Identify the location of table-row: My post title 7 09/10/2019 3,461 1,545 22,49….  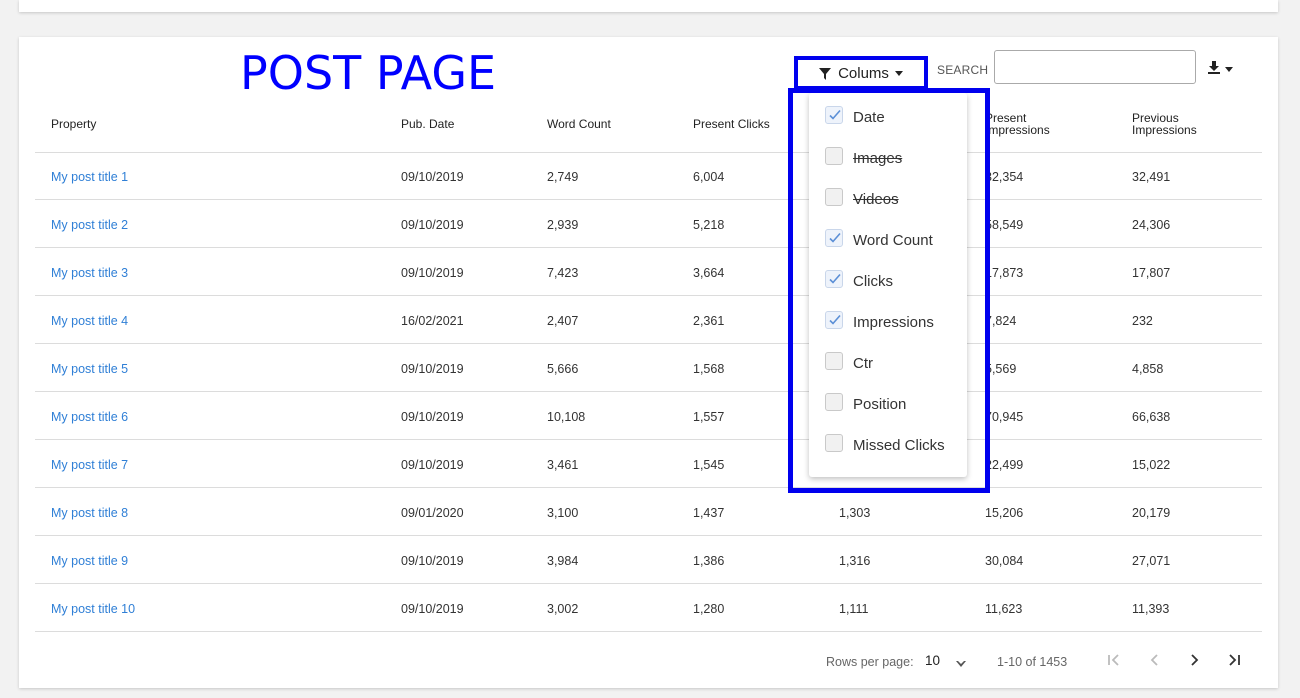
(648, 464).